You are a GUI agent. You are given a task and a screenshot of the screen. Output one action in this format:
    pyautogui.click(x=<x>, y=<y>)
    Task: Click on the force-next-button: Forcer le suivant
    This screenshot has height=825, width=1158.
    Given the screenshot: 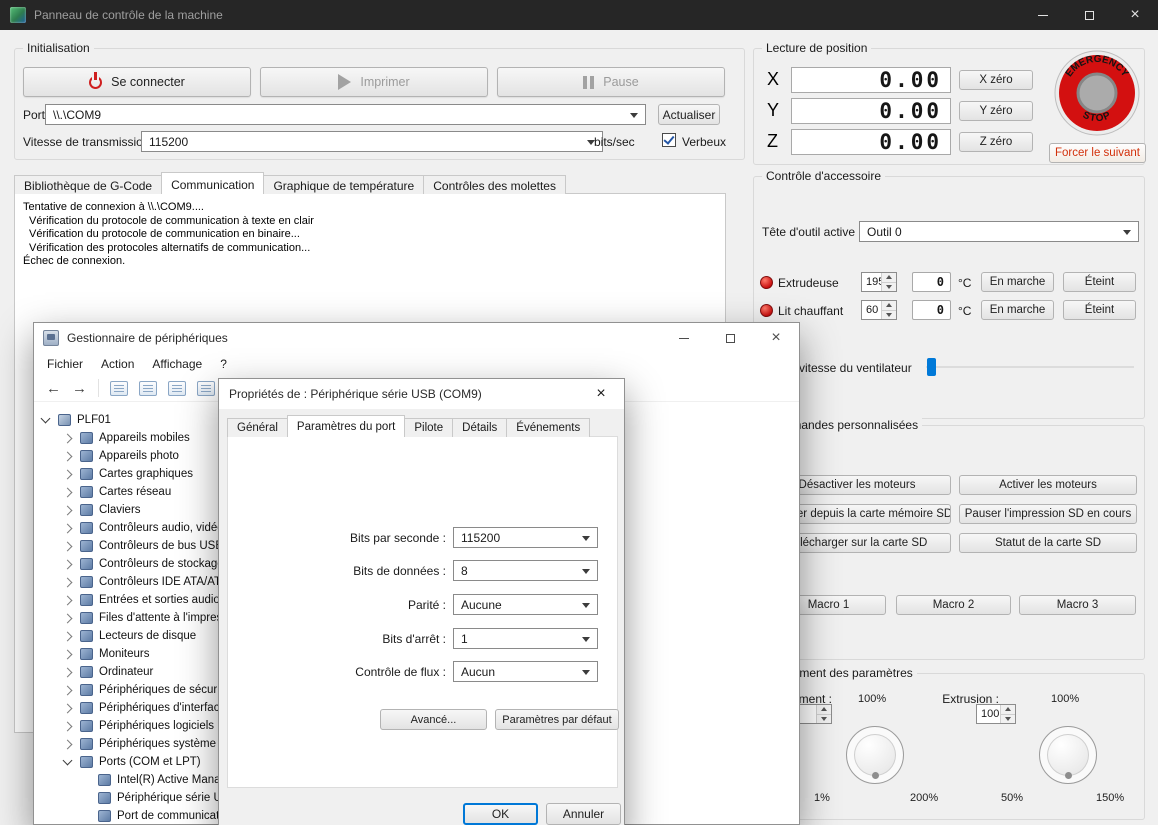 What is the action you would take?
    pyautogui.click(x=1097, y=153)
    